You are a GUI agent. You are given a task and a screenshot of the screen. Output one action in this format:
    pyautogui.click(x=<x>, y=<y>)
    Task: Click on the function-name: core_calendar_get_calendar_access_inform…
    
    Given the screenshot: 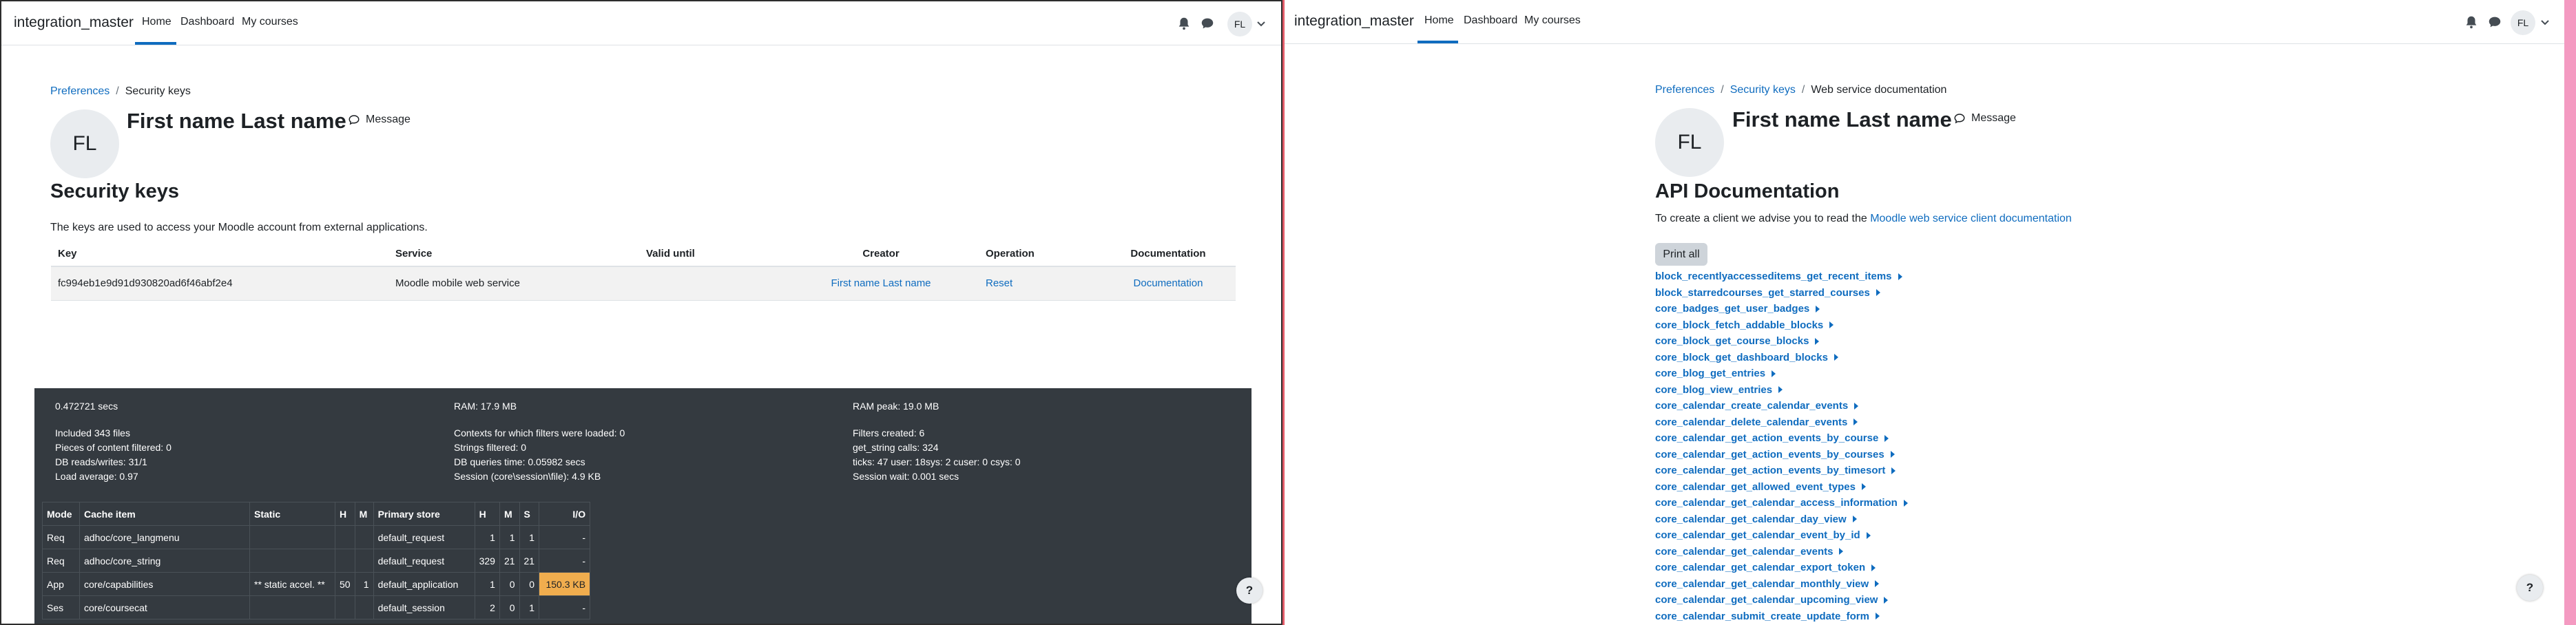 What is the action you would take?
    pyautogui.click(x=1777, y=503)
    